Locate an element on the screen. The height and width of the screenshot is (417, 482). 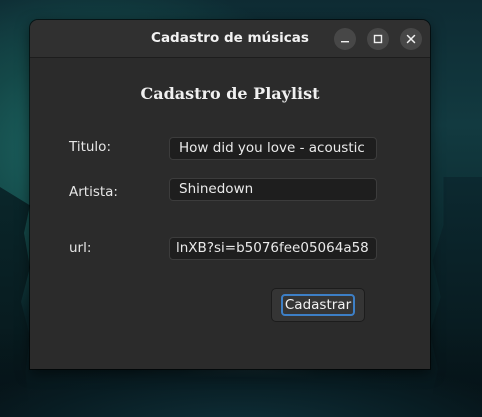
close-button is located at coordinates (411, 39).